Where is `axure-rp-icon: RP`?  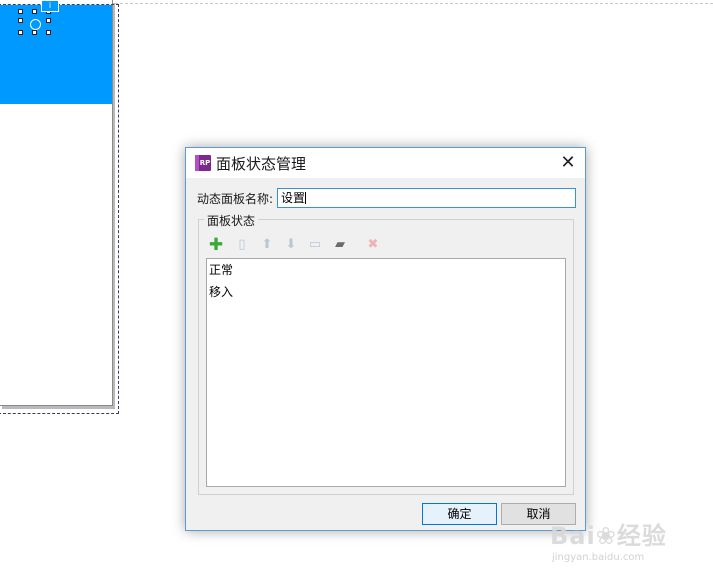 axure-rp-icon: RP is located at coordinates (203, 163).